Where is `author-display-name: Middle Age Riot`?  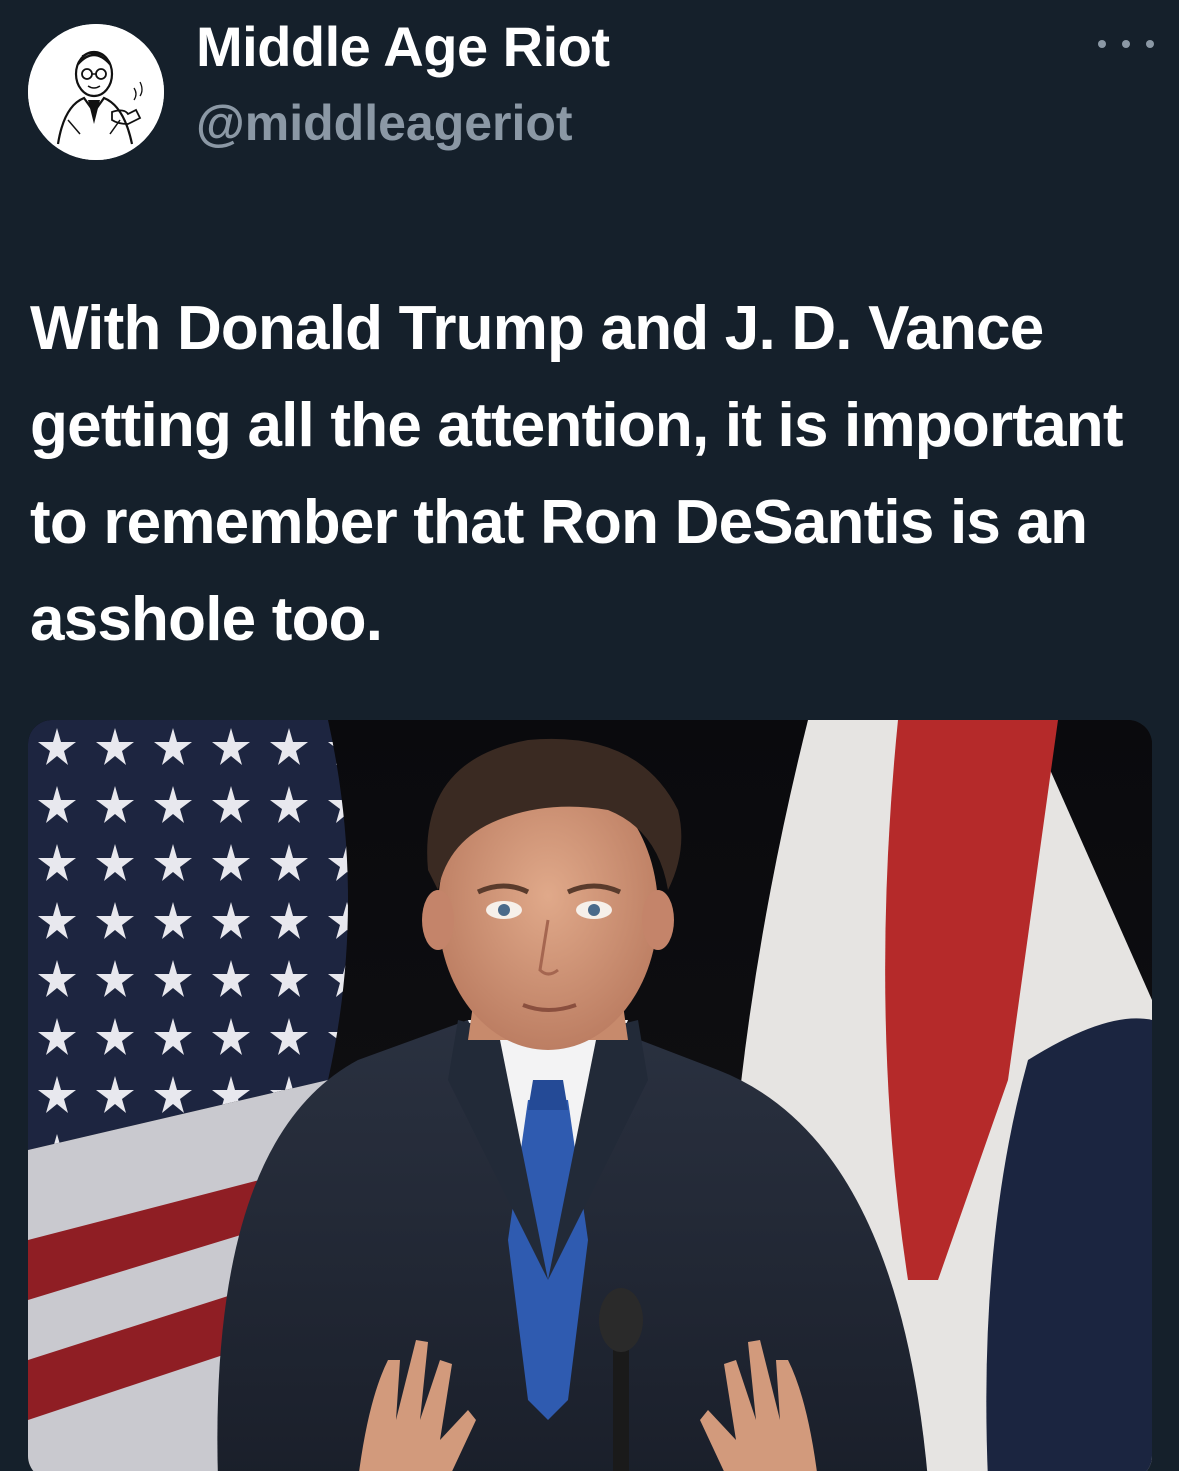
author-display-name: Middle Age Riot is located at coordinates (403, 46).